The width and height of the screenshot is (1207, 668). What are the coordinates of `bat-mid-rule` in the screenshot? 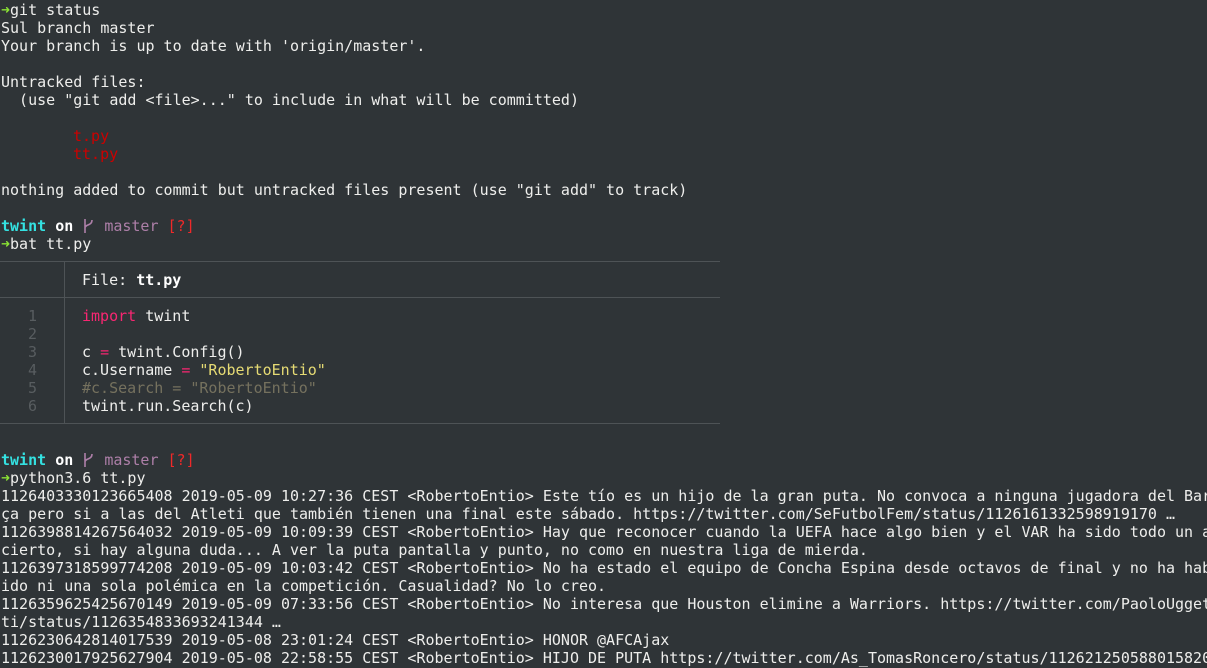 It's located at (360, 297).